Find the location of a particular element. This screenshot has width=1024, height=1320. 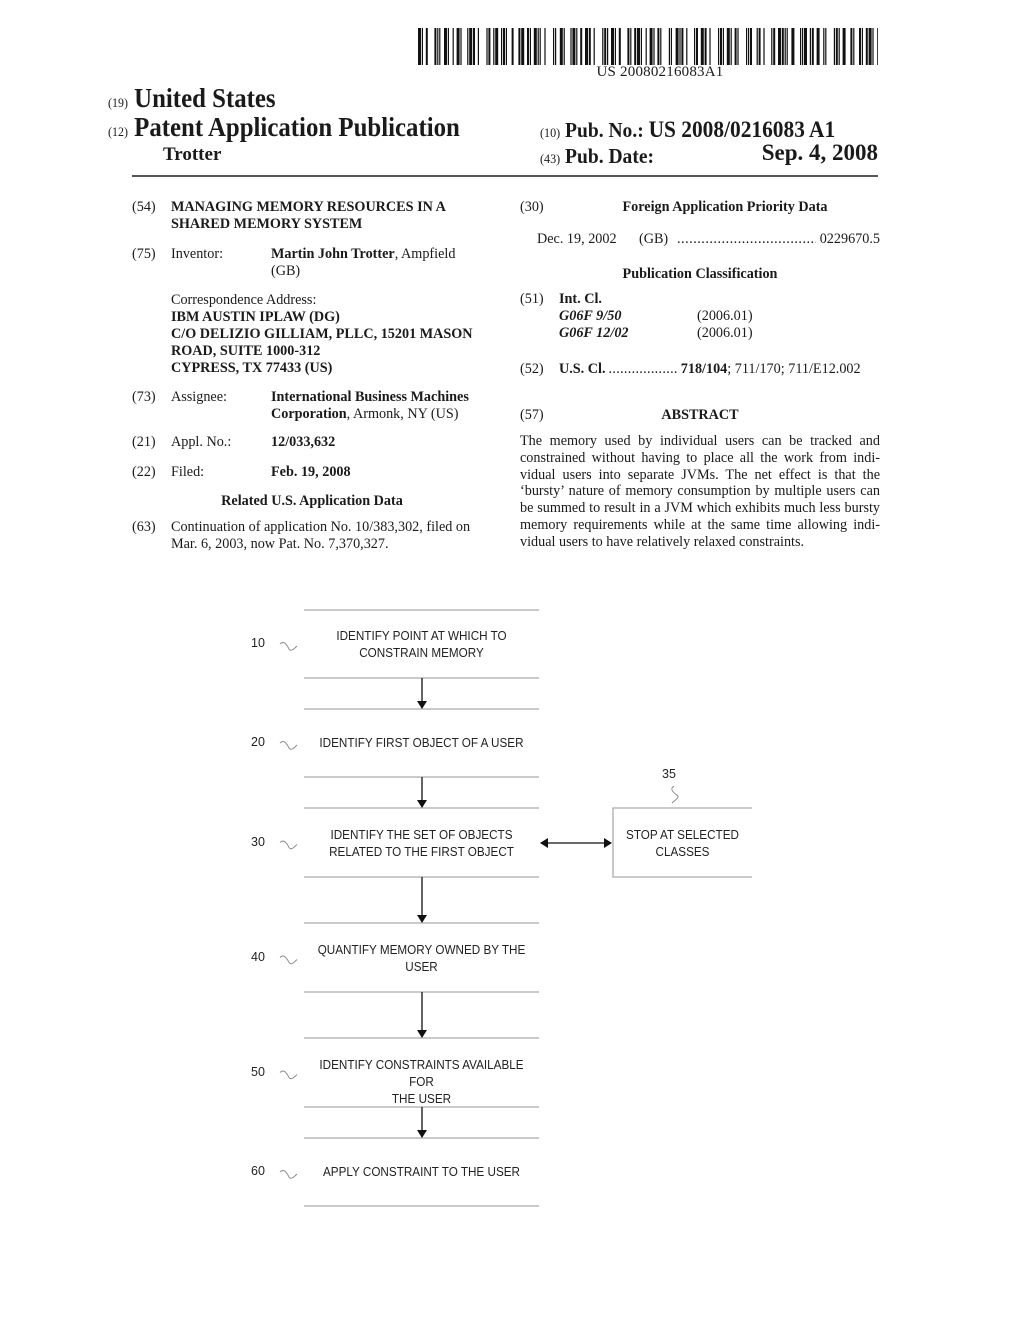

step-text-line: QUANTIFY MEMORY OWNED BY THE is located at coordinates (421, 949).